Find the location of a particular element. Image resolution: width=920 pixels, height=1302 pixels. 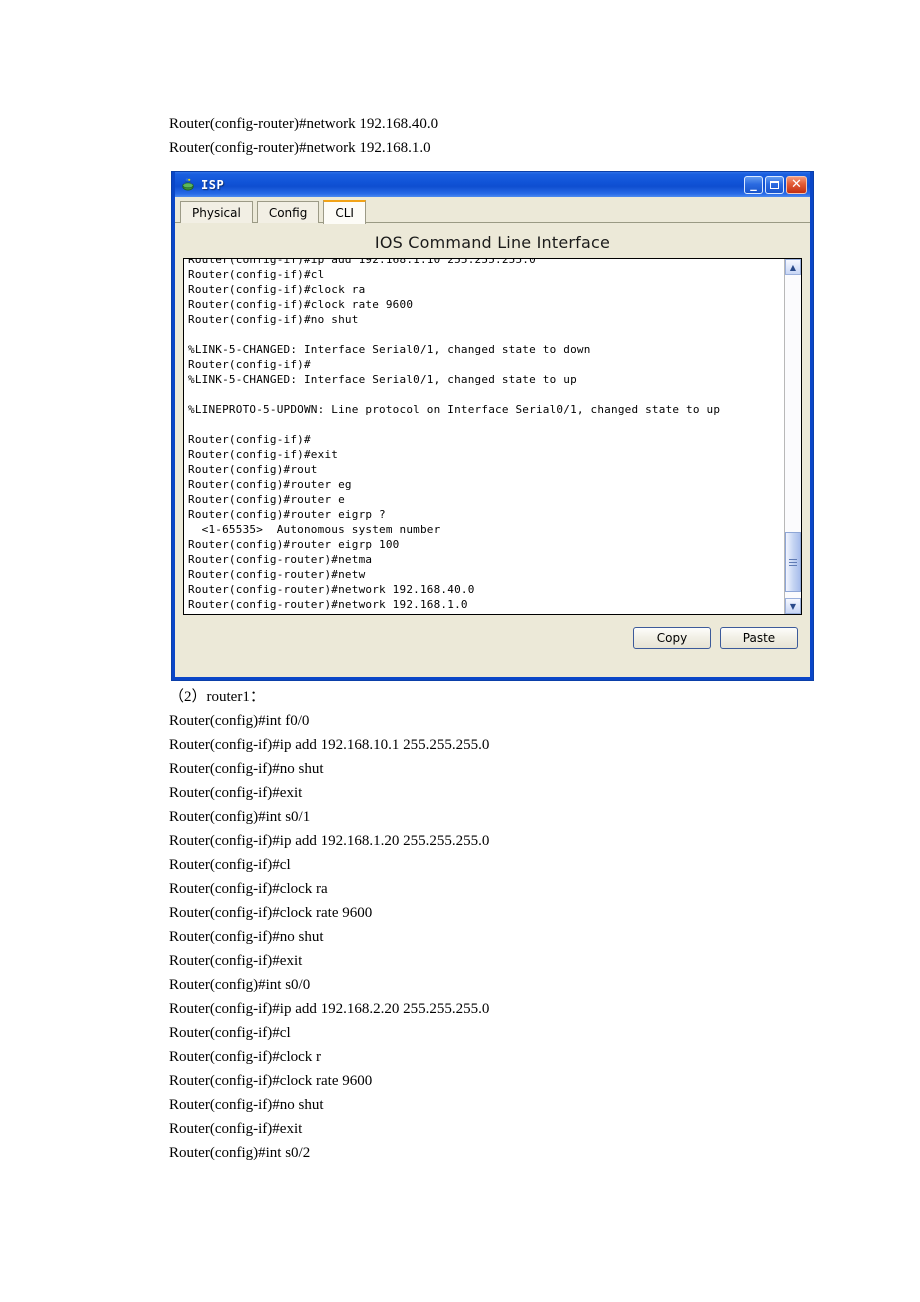

close-button: ✕ is located at coordinates (796, 184).